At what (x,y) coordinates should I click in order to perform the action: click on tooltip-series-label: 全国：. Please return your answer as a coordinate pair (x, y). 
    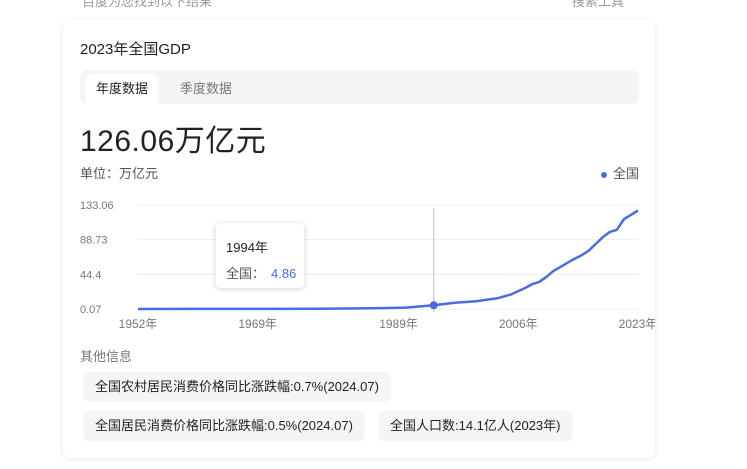
    Looking at the image, I should click on (246, 273).